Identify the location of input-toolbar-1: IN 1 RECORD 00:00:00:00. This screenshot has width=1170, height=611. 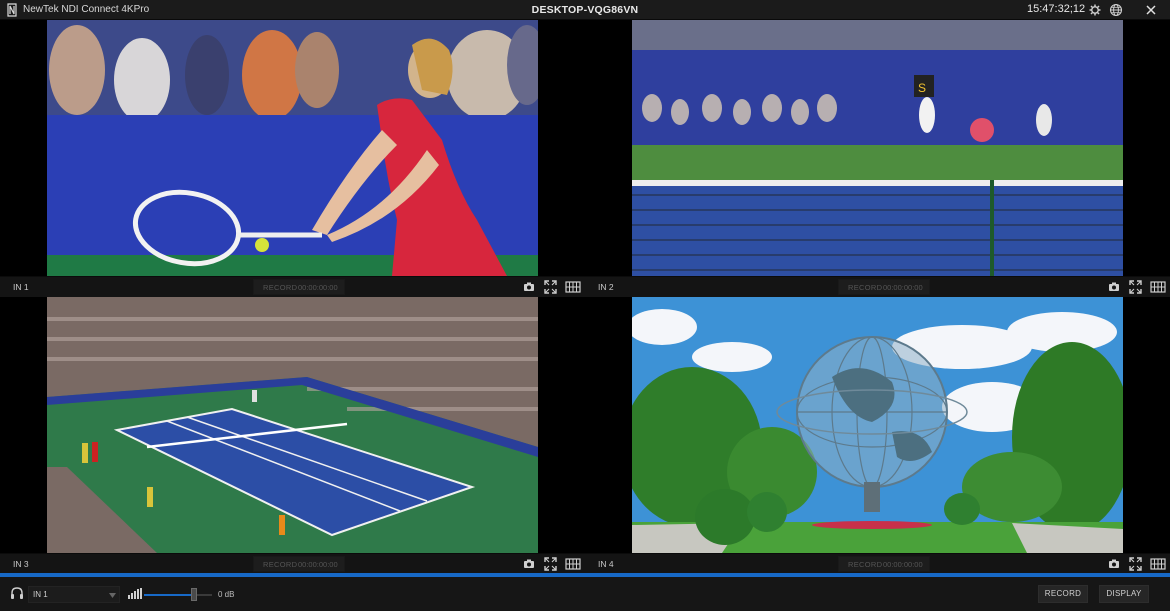
(292, 286).